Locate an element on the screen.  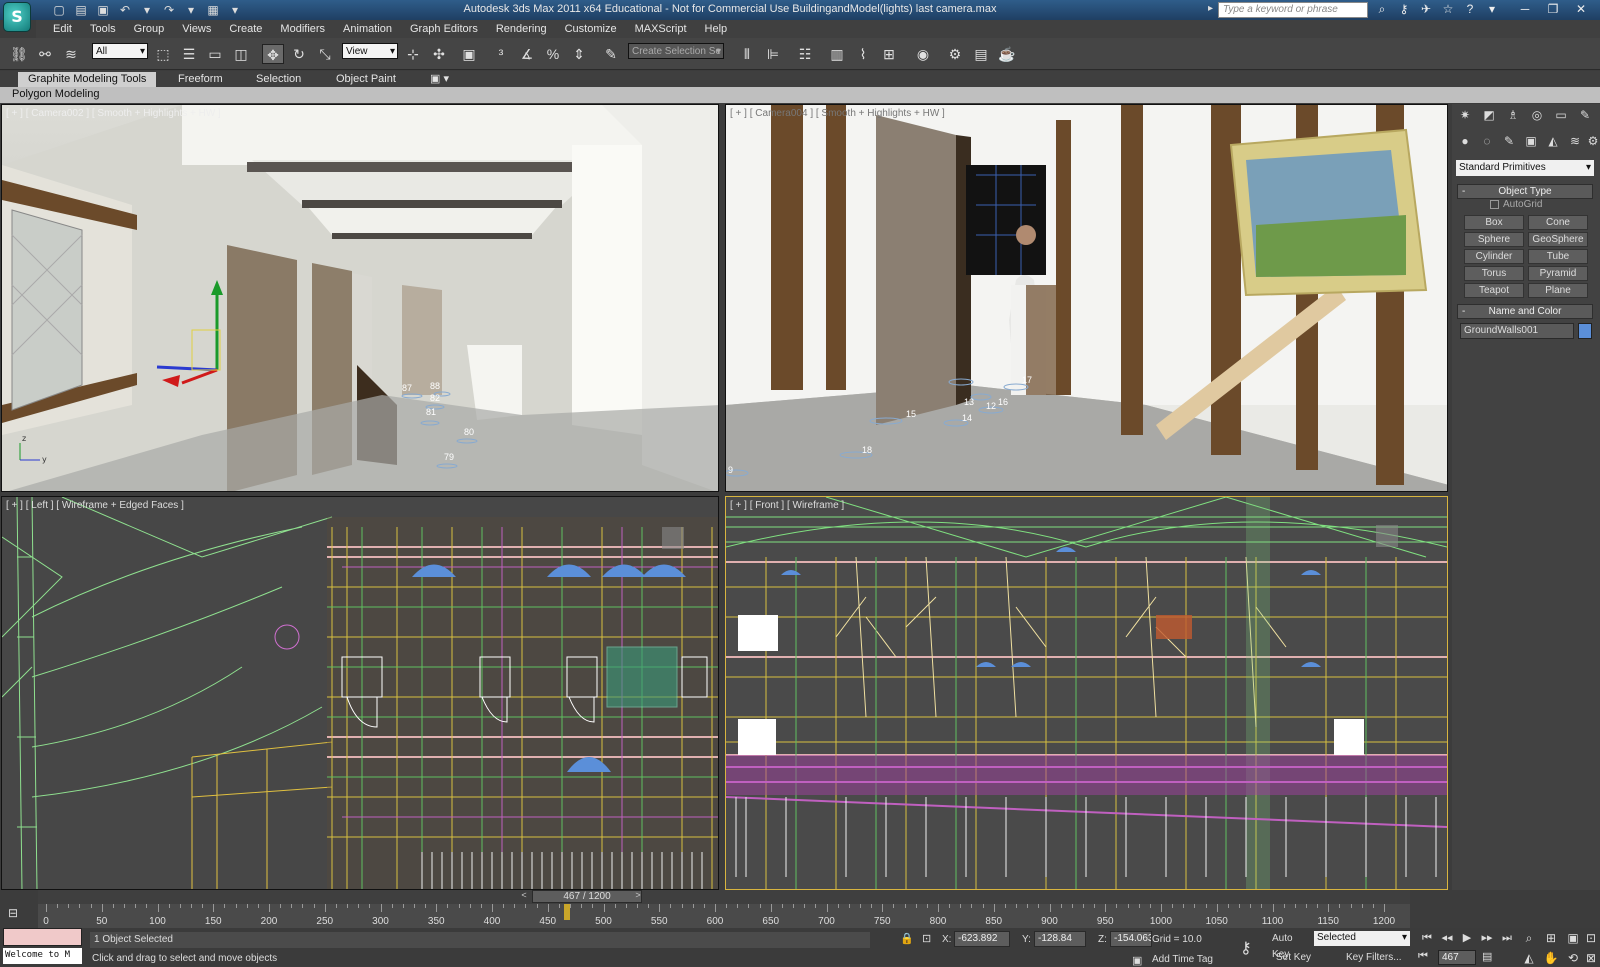
edit-named-selection-icon: ✎ is located at coordinates (611, 54).